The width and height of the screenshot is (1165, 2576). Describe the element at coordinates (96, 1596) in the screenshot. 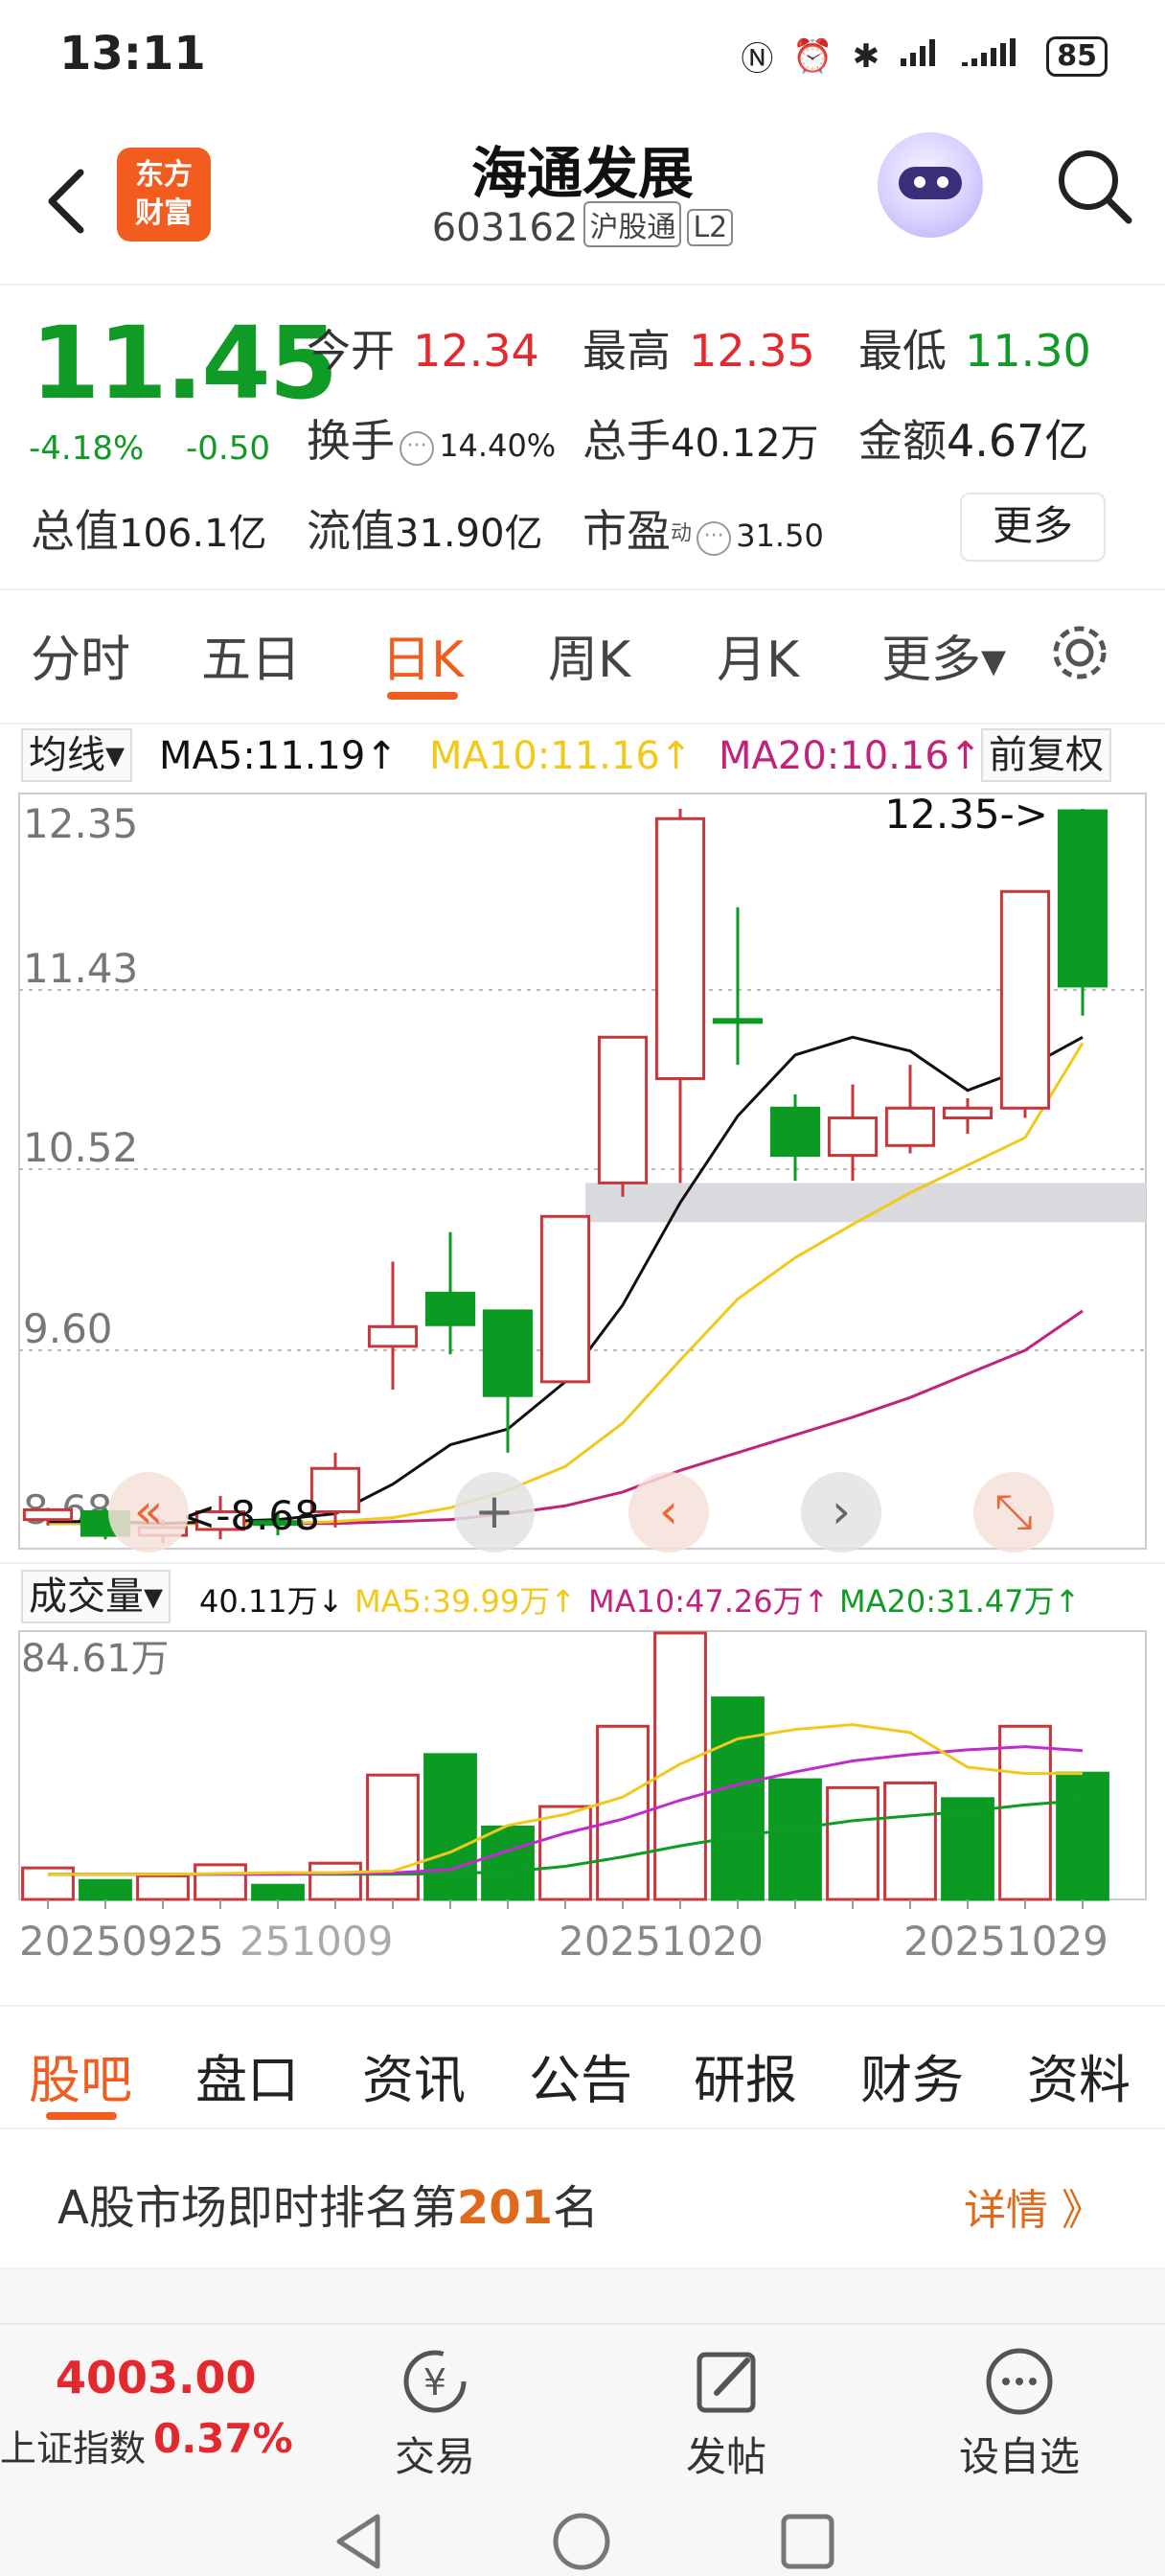

I see `volume-dropdown: 成交量▾` at that location.